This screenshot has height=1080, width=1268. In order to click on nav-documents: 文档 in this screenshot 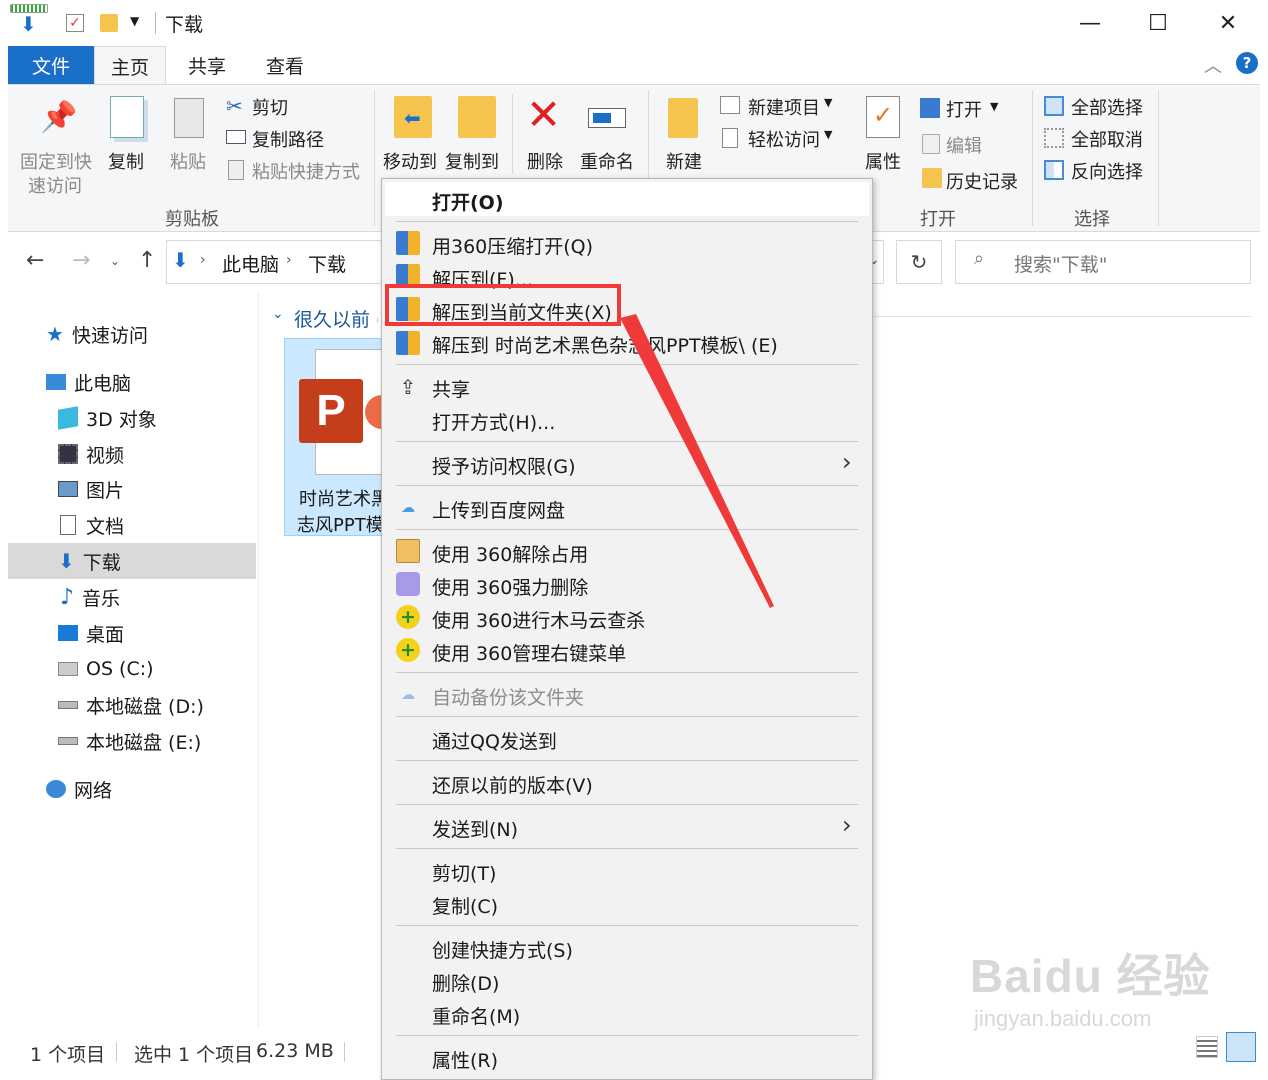, I will do `click(132, 525)`.